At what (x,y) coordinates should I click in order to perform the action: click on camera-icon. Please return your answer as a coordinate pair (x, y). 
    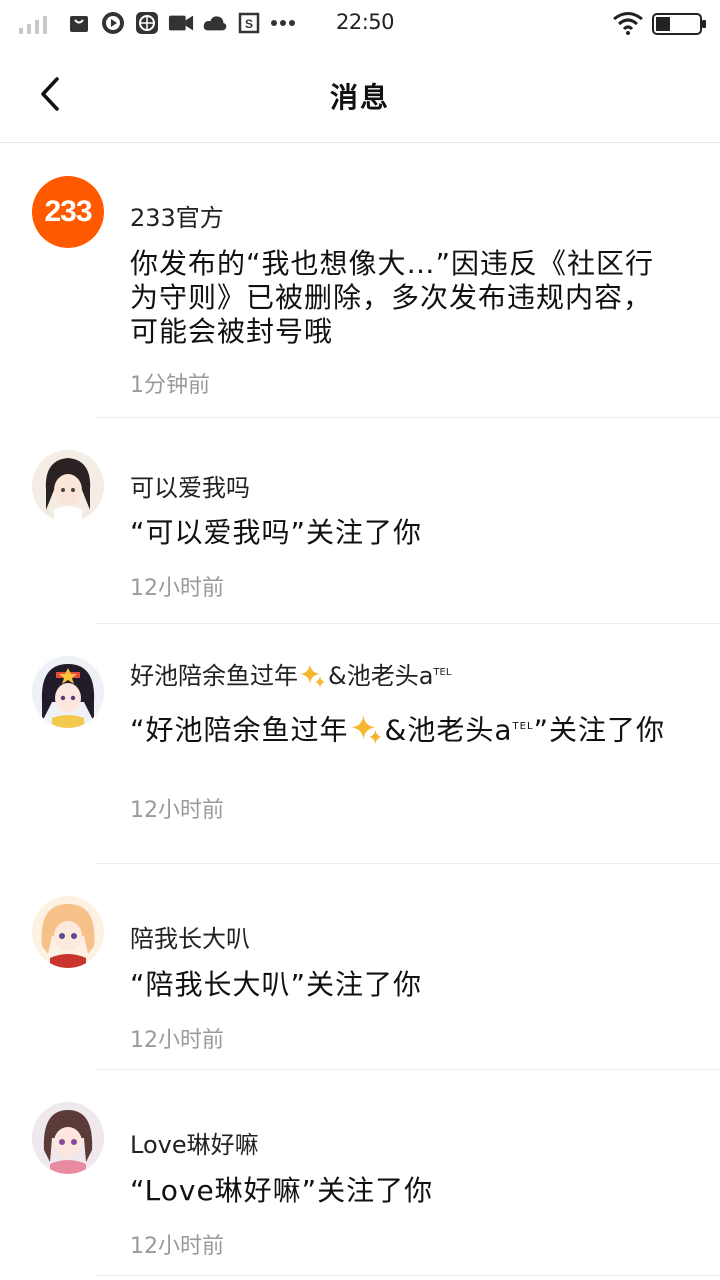
    Looking at the image, I should click on (181, 23).